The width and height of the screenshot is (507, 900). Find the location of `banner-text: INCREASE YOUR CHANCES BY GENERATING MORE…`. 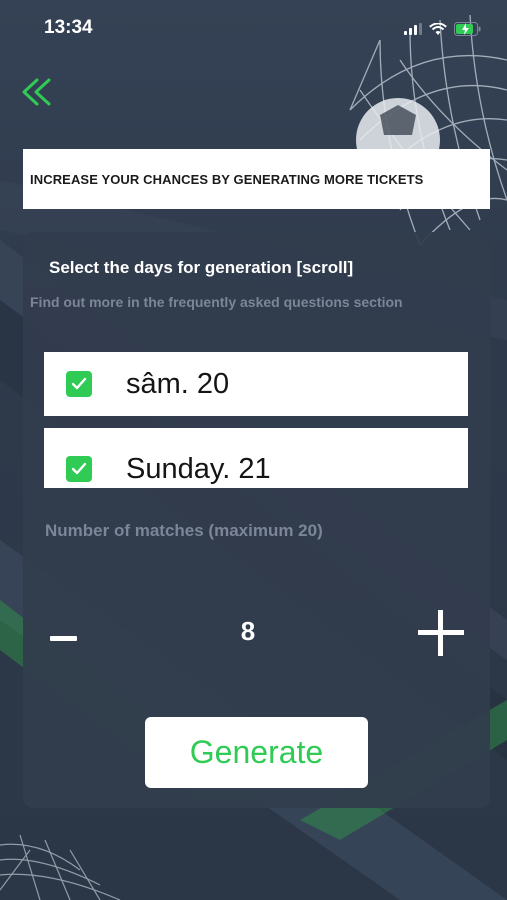

banner-text: INCREASE YOUR CHANCES BY GENERATING MORE… is located at coordinates (227, 179).